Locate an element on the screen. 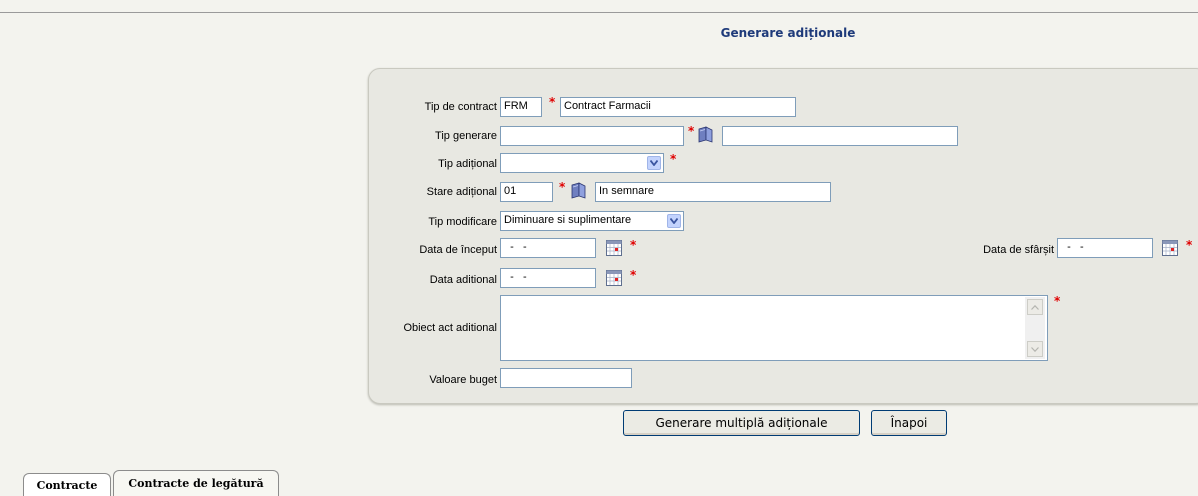 This screenshot has width=1198, height=496. valoare-buget-label: Valoare buget is located at coordinates (463, 380).